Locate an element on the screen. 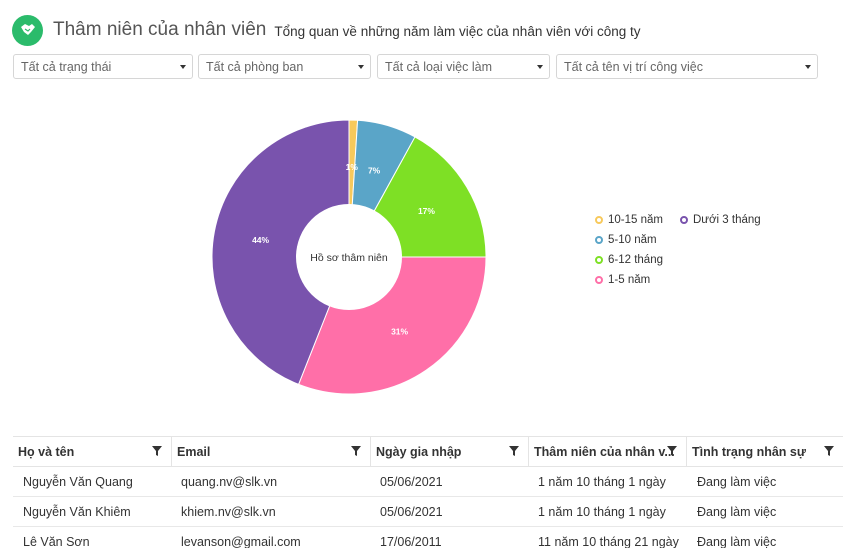  cell-name: Nguyễn Văn Khiêm is located at coordinates (77, 512).